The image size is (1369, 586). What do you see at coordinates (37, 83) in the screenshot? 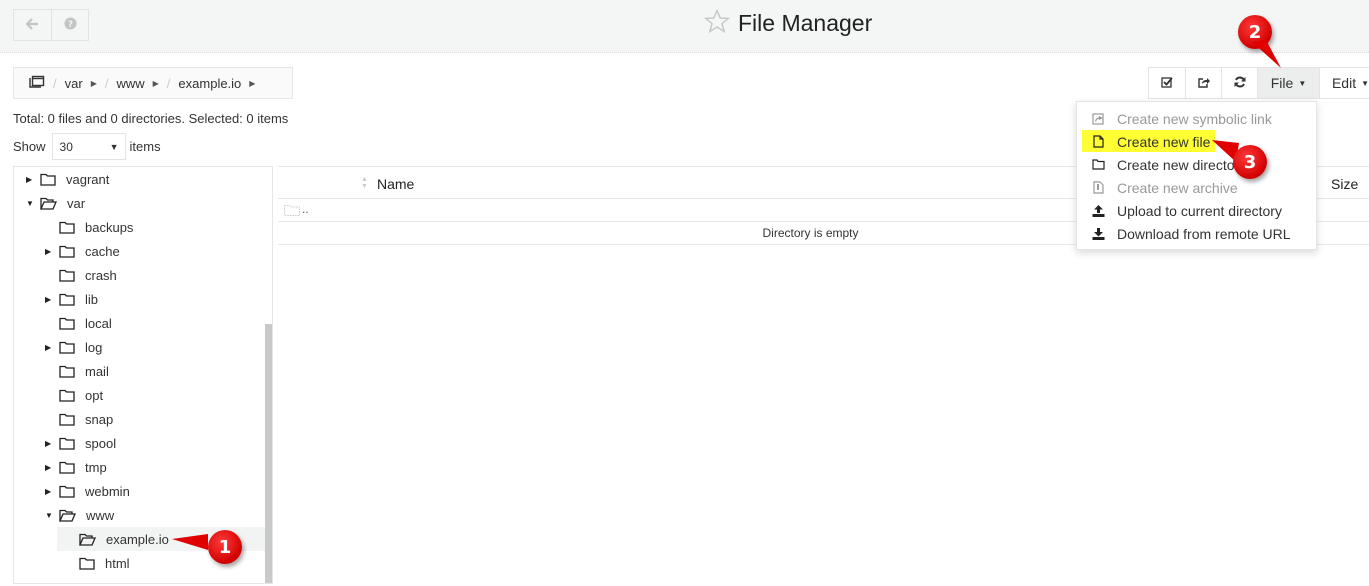
I see `folders-icon` at bounding box center [37, 83].